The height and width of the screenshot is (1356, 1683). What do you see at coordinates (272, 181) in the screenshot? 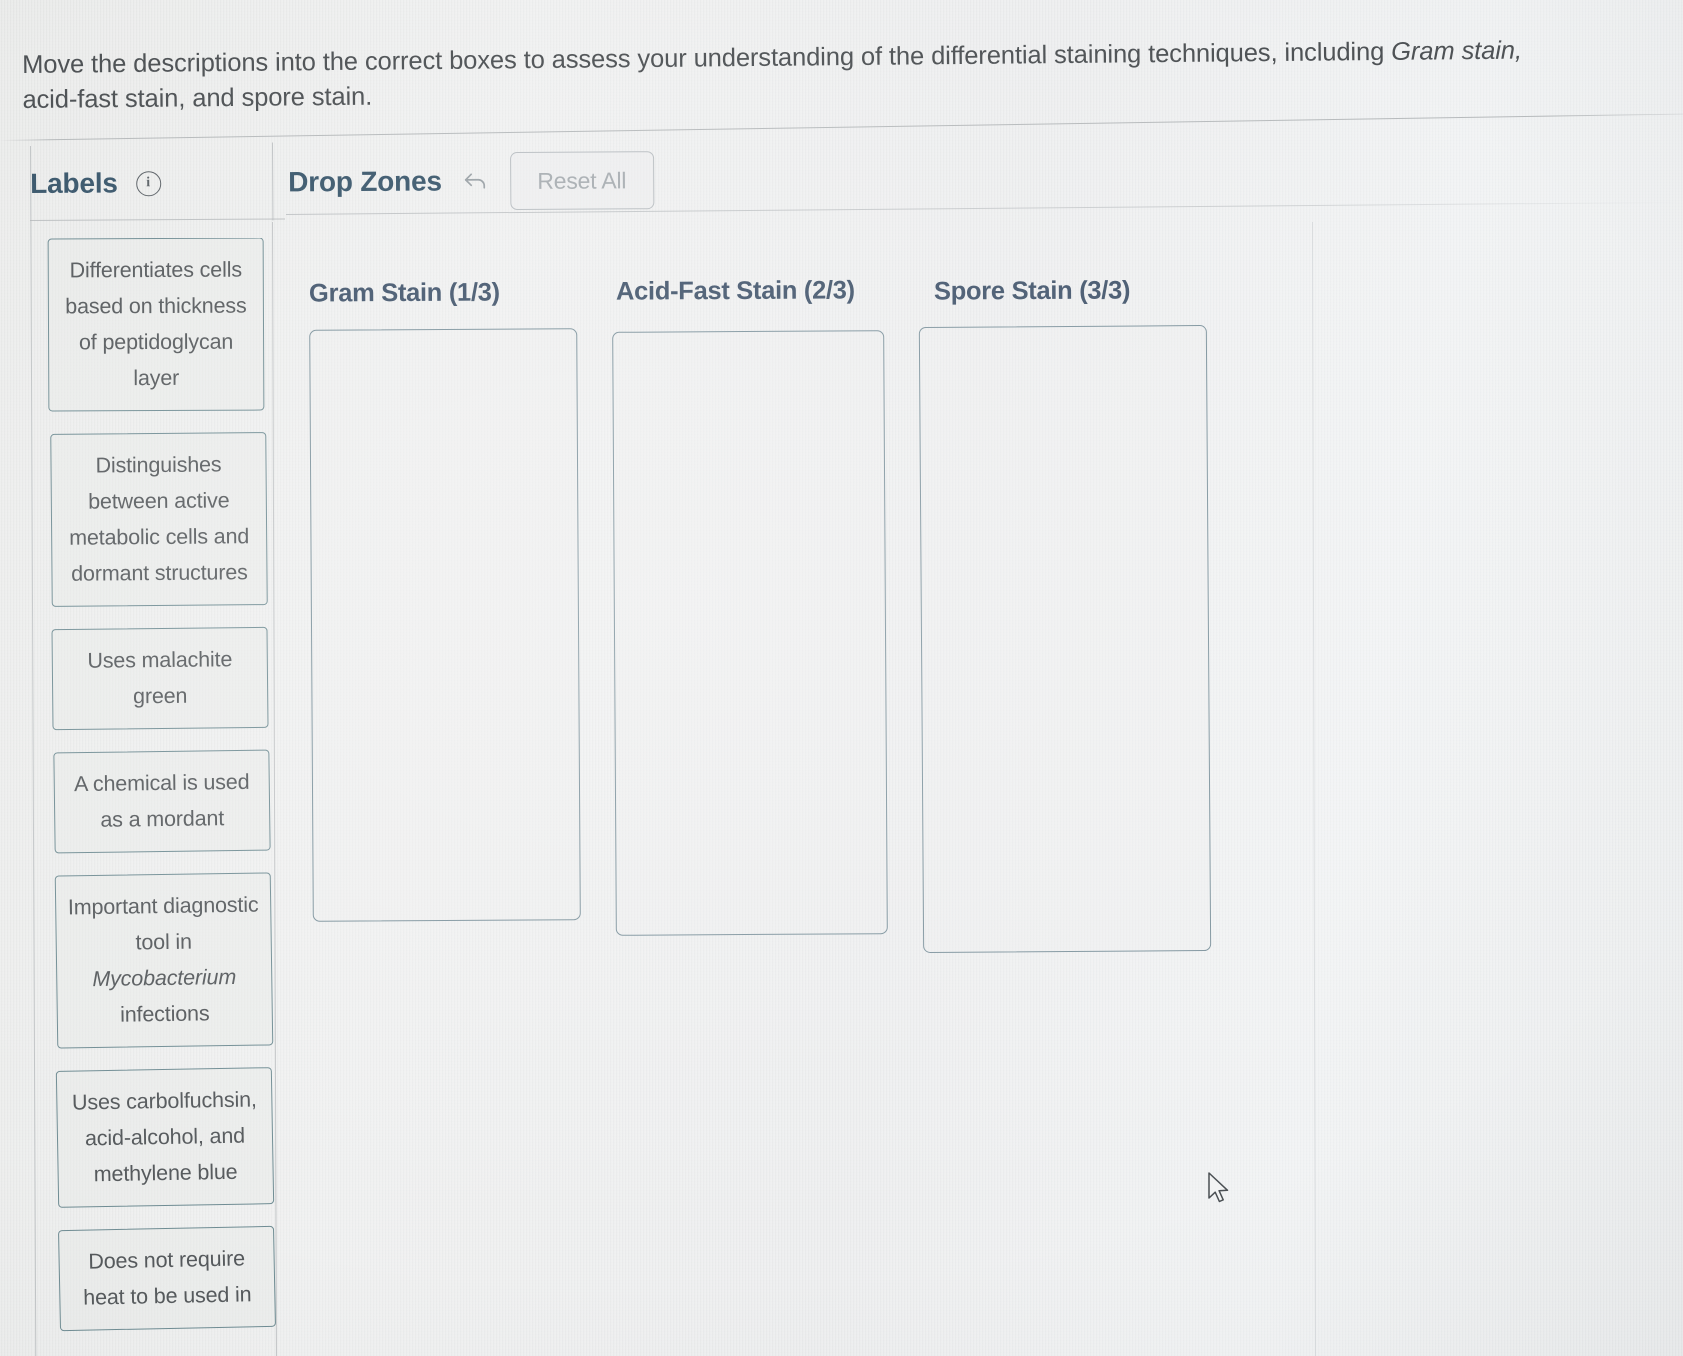
I see `toolbar-separator` at bounding box center [272, 181].